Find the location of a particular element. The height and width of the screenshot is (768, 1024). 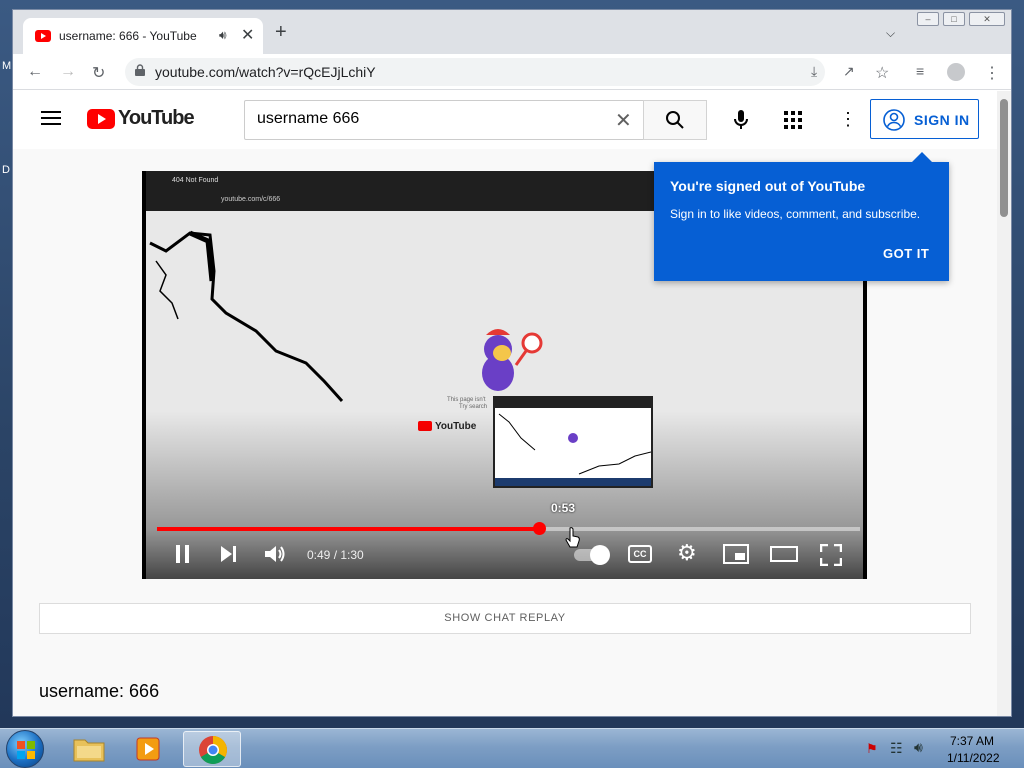

popup-title: You're signed out of YouTube is located at coordinates (768, 186).